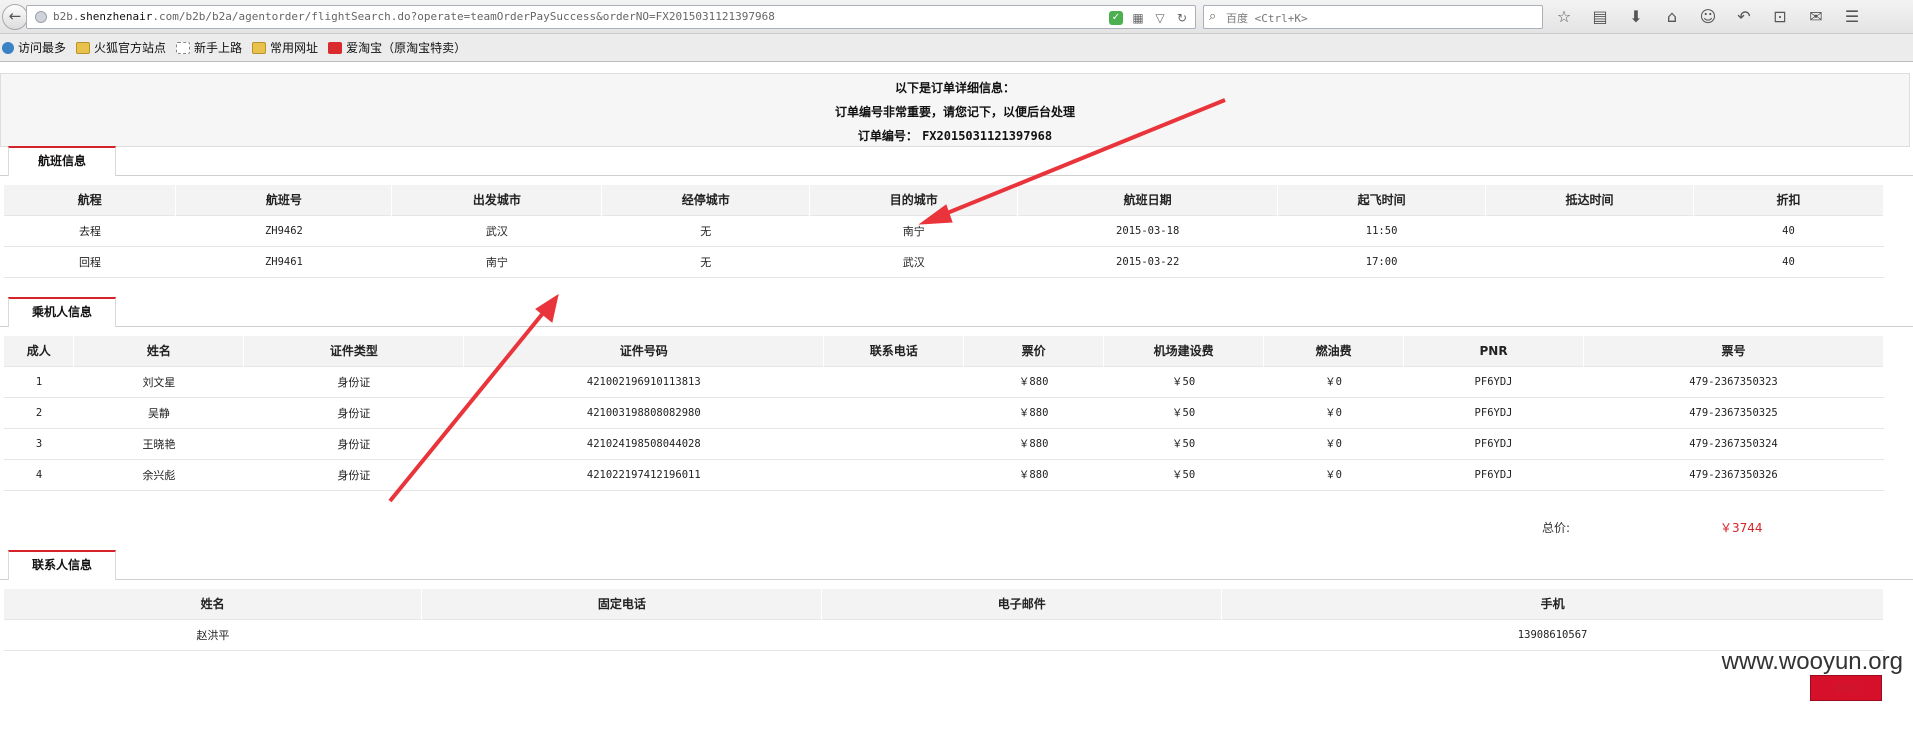 The image size is (1913, 755). I want to click on passenger-table-cell: 479-2367350325, so click(1733, 412).